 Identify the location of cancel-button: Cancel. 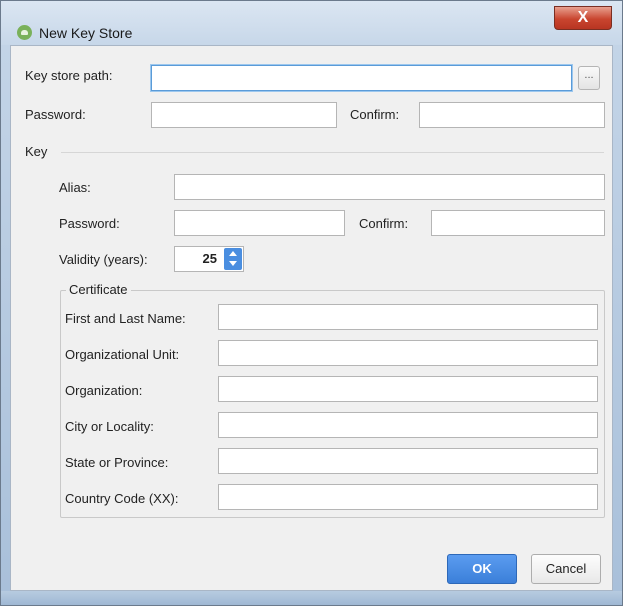
(566, 569).